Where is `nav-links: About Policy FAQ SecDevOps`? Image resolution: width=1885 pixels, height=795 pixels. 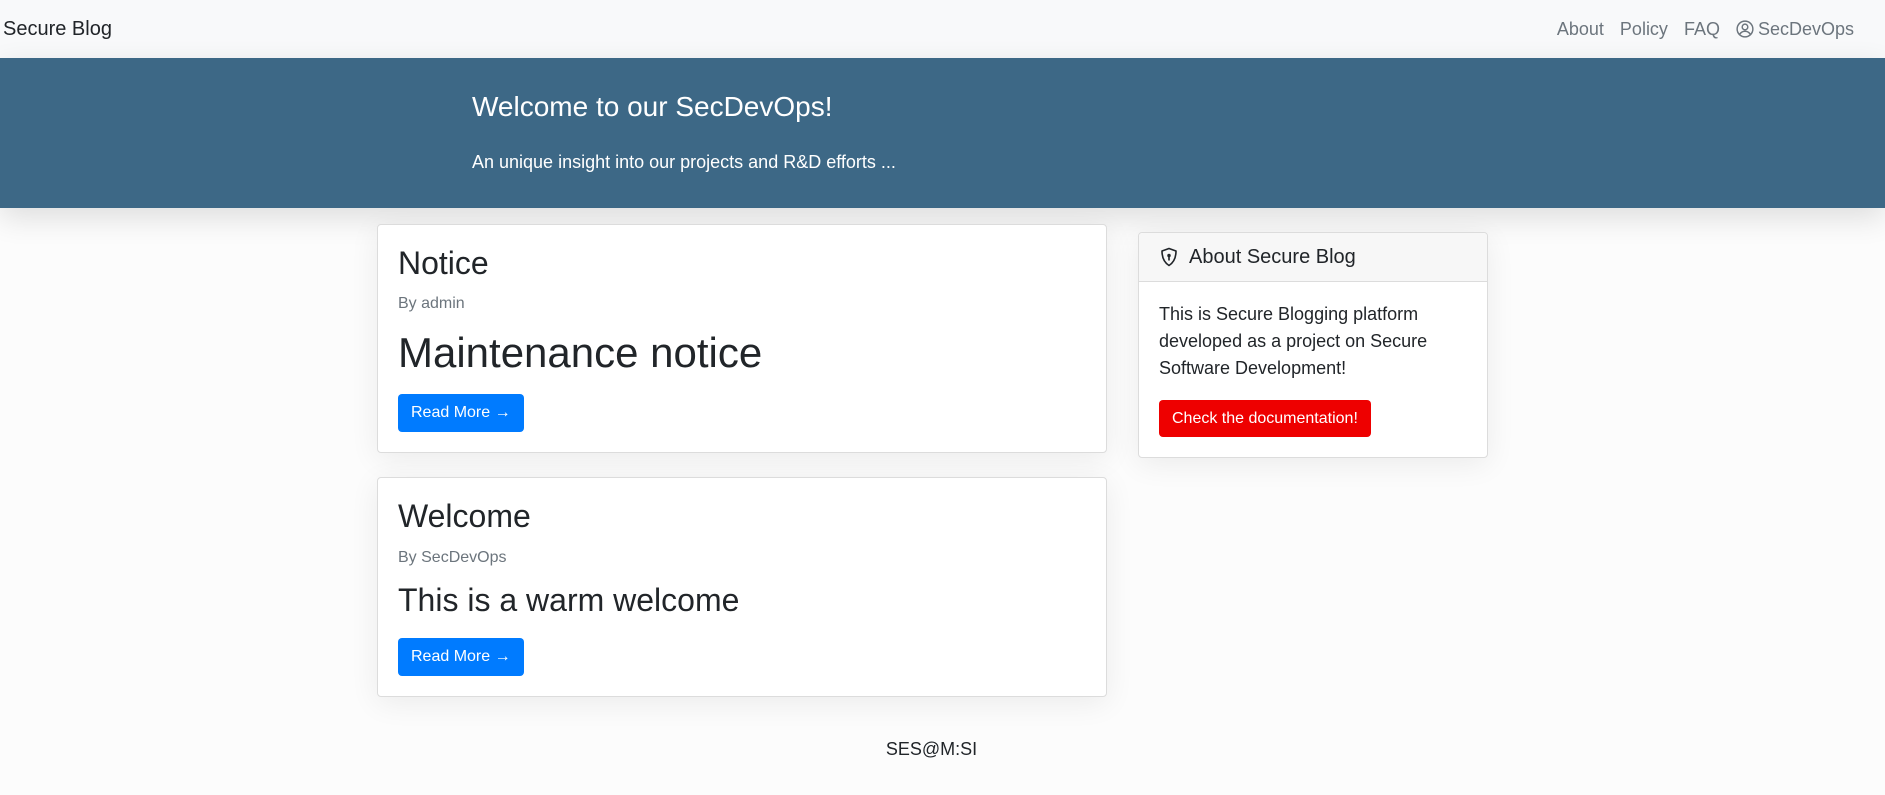 nav-links: About Policy FAQ SecDevOps is located at coordinates (1713, 29).